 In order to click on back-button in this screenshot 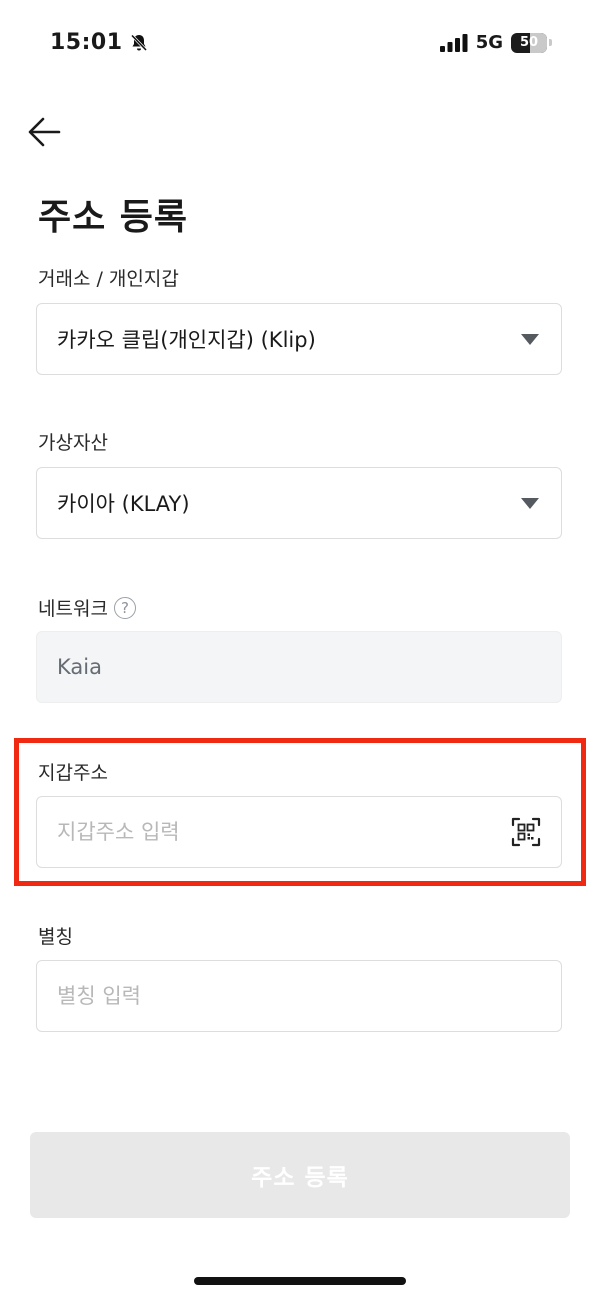, I will do `click(44, 132)`.